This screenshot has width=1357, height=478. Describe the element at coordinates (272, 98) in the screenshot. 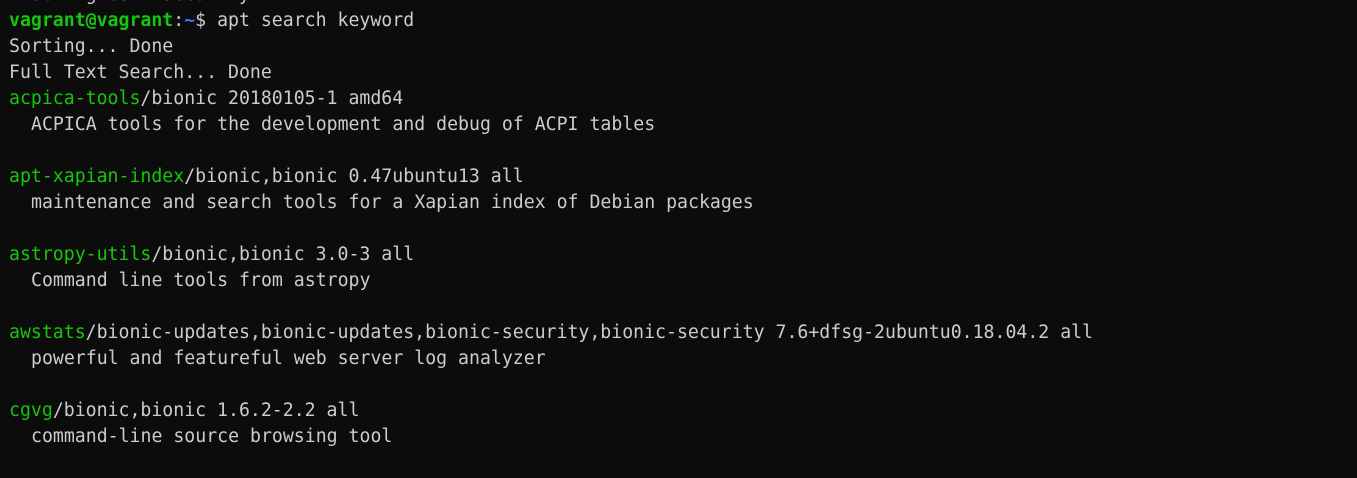

I see `package-details: /bionic 20180105-1 amd64` at that location.